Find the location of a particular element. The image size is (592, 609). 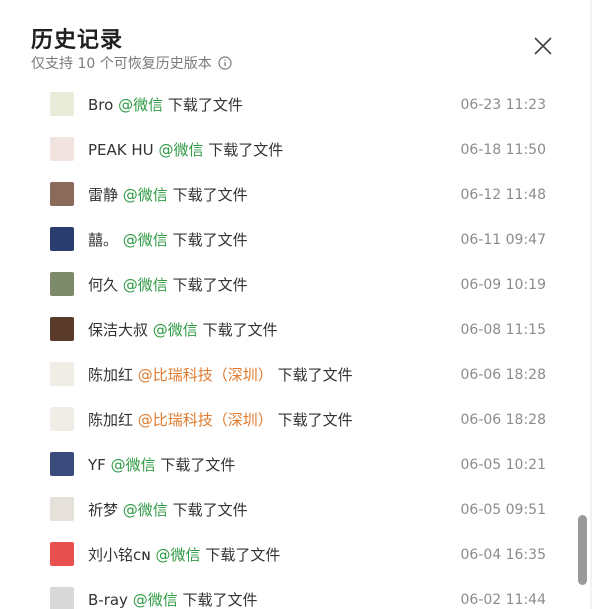

panel-subtitle: 仅支持 10 个可恢复历史版本 is located at coordinates (131, 63).